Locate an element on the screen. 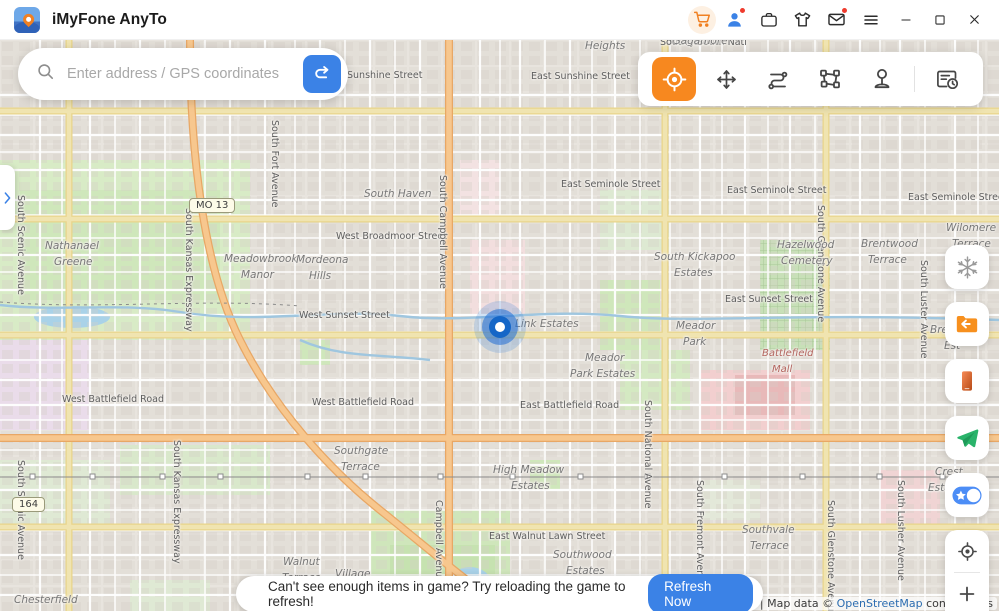  osm-link: OpenStreetMap is located at coordinates (880, 603).